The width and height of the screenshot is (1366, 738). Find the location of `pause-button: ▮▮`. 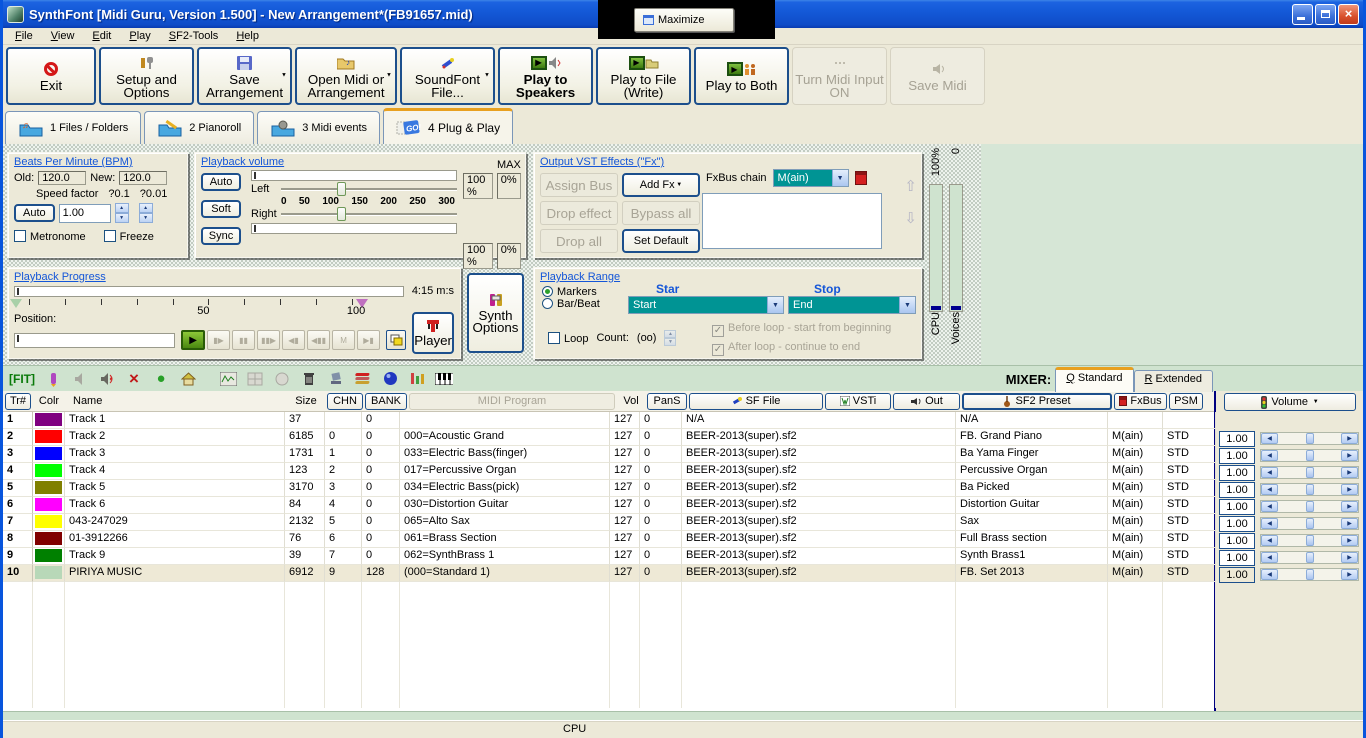

pause-button: ▮▮ is located at coordinates (244, 340).